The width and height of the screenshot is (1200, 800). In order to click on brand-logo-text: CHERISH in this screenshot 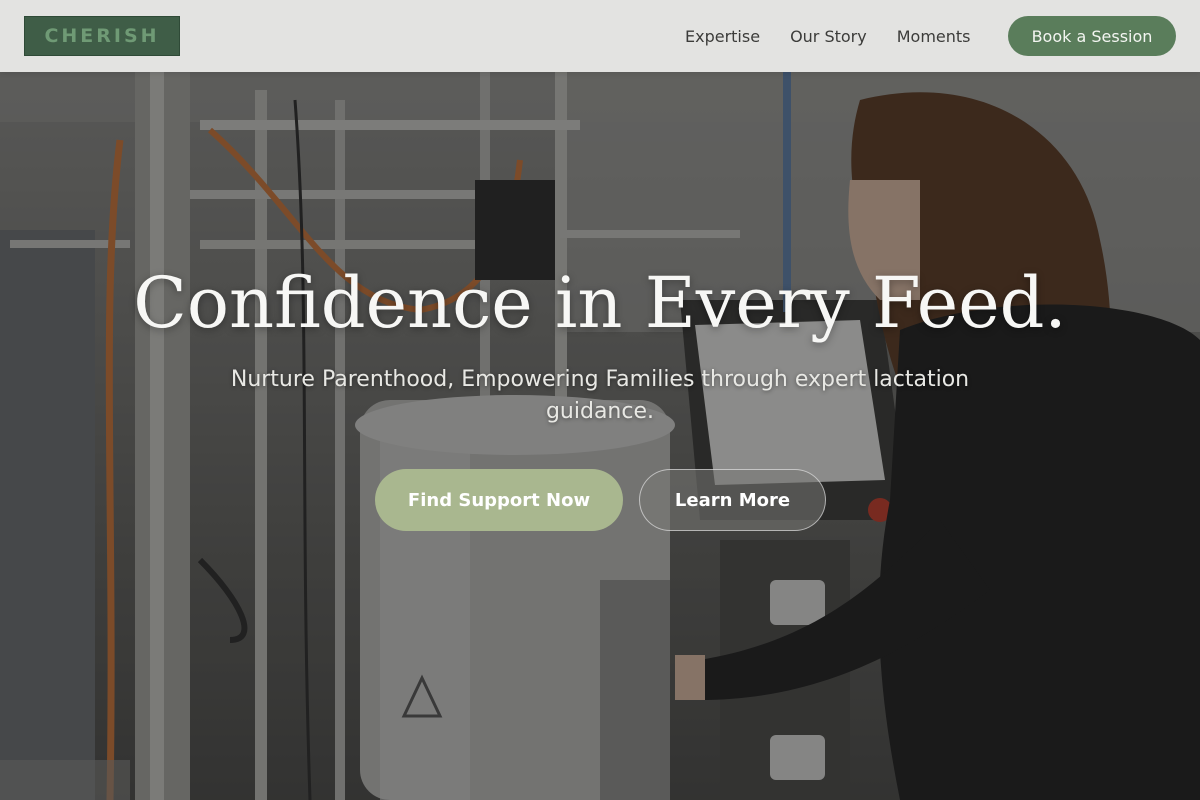, I will do `click(102, 36)`.